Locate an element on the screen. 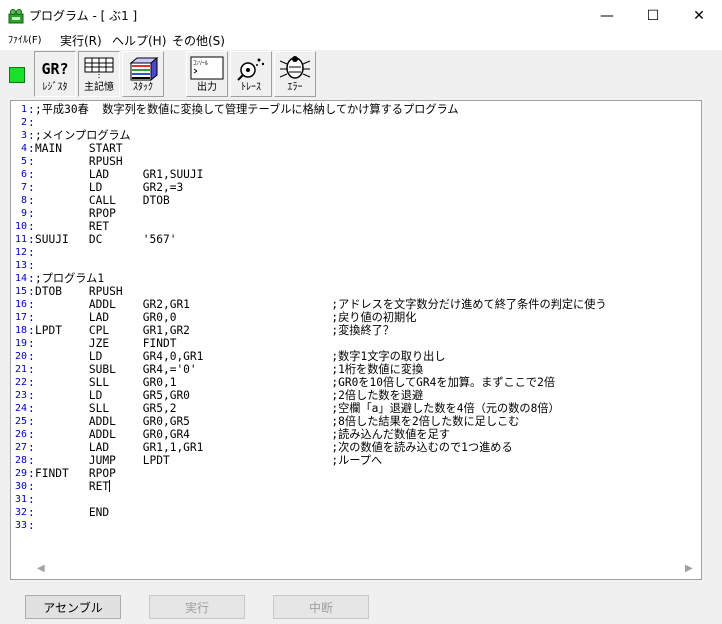 This screenshot has height=624, width=722. line-number: 20 is located at coordinates (20, 356).